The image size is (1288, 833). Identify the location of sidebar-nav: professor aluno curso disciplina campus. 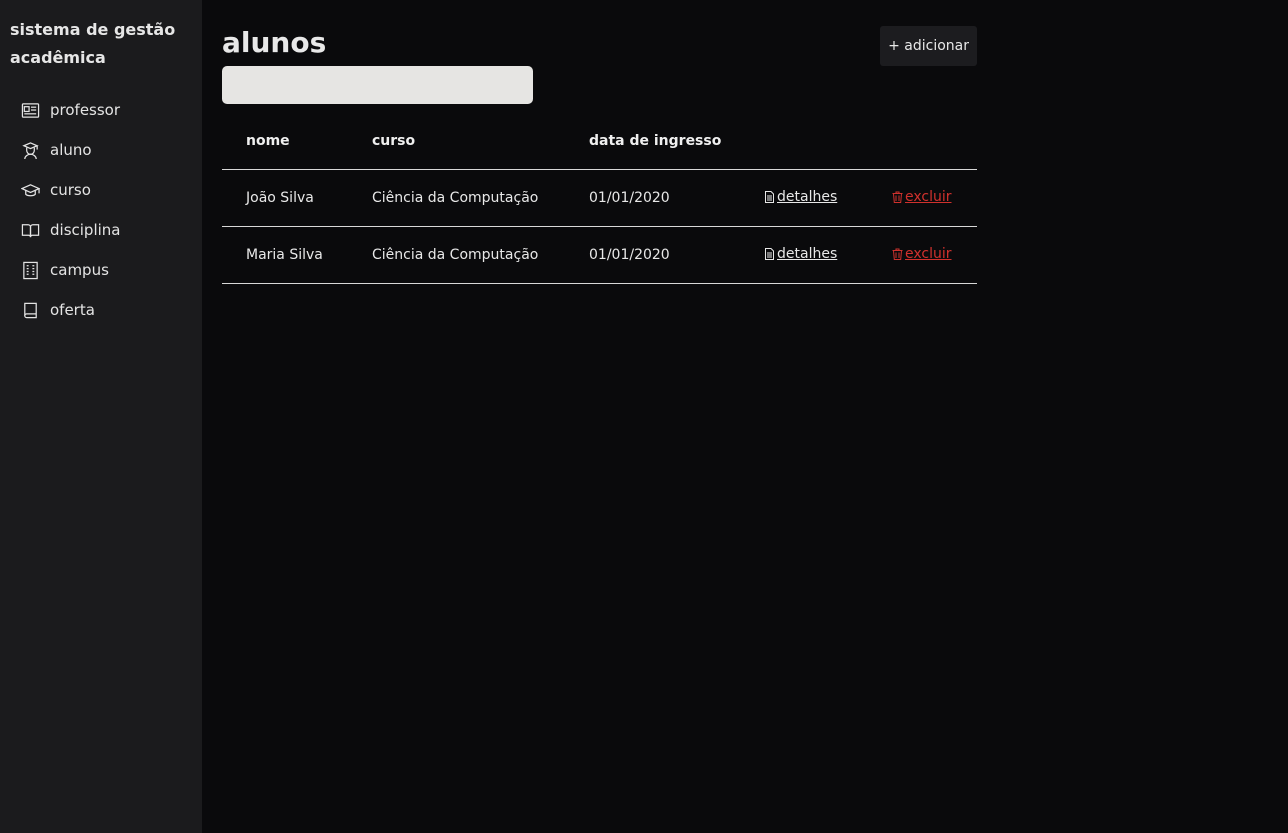
(101, 210).